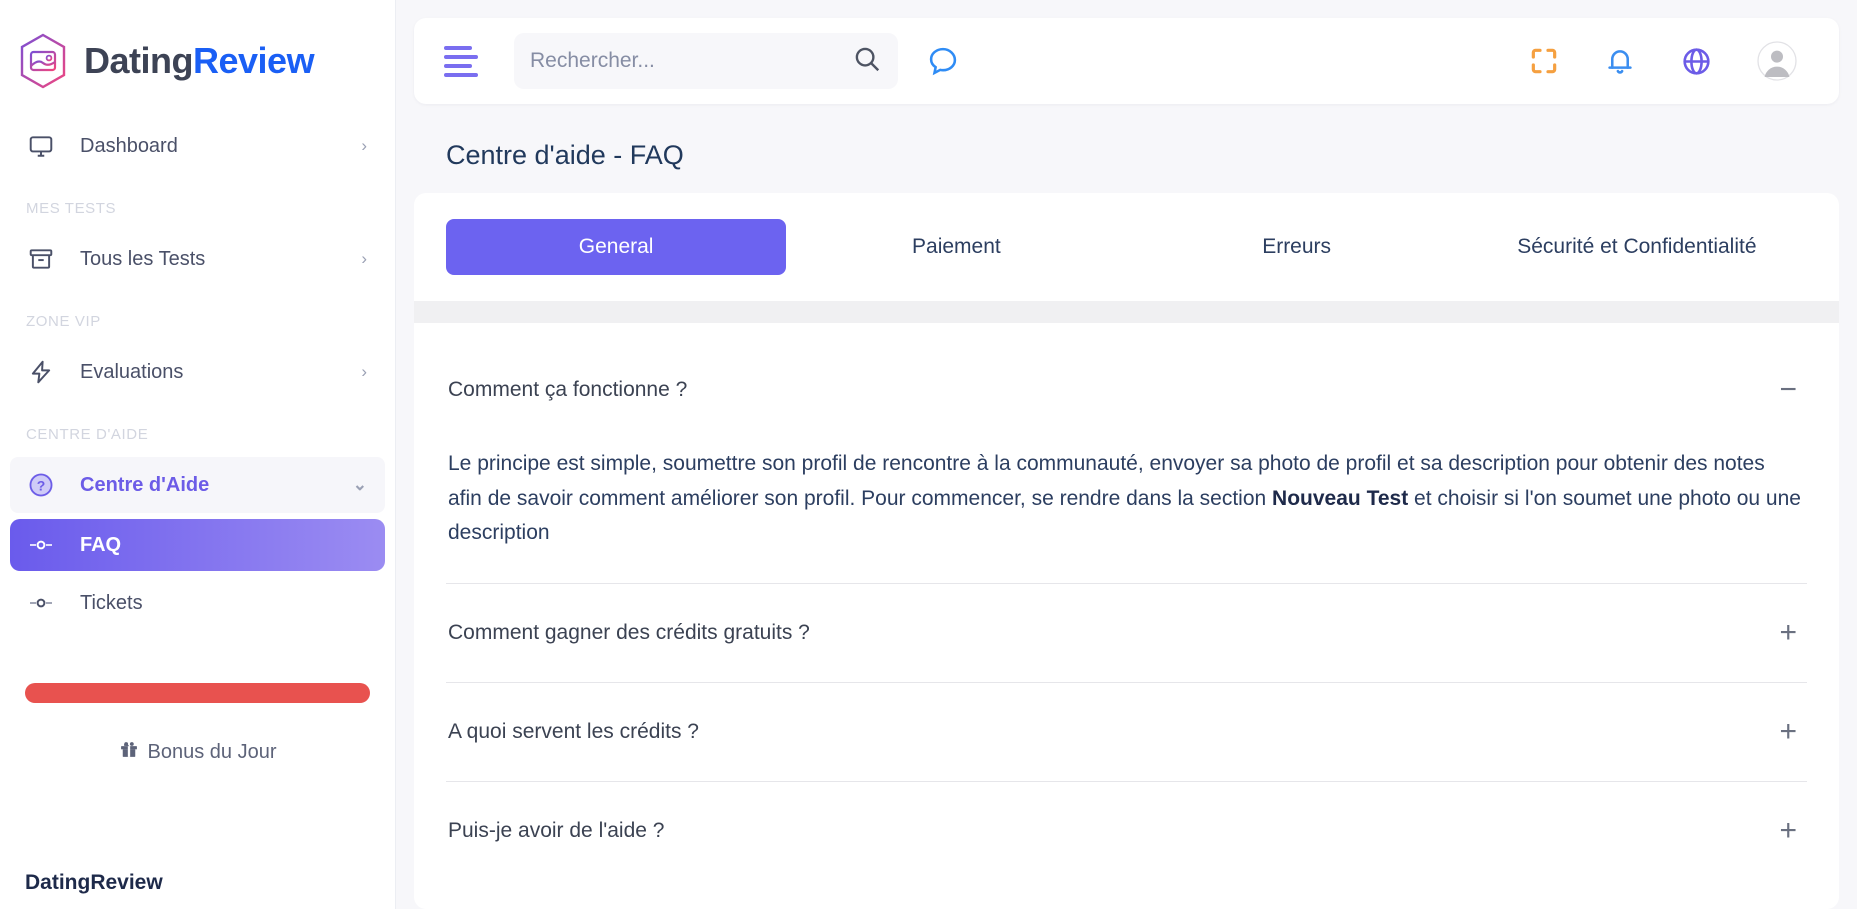  I want to click on bell-icon, so click(1620, 61).